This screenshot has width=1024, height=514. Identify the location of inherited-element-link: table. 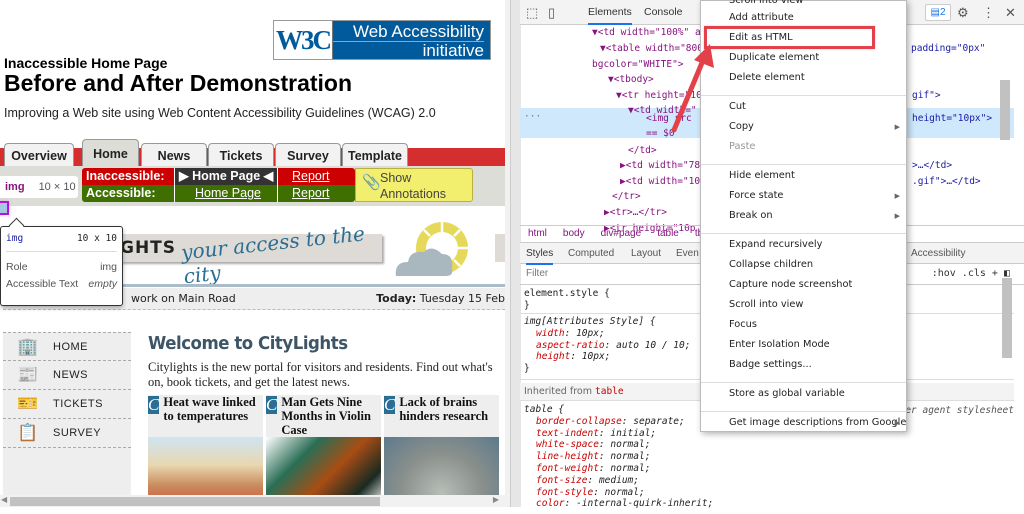
(609, 391).